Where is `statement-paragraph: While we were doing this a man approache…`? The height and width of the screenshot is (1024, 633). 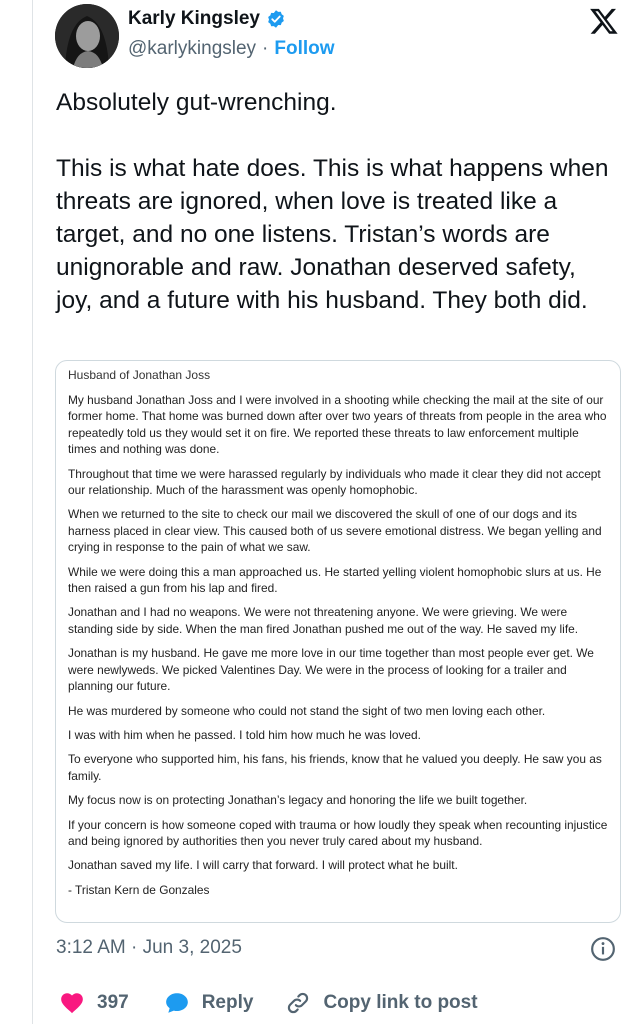 statement-paragraph: While we were doing this a man approache… is located at coordinates (335, 580).